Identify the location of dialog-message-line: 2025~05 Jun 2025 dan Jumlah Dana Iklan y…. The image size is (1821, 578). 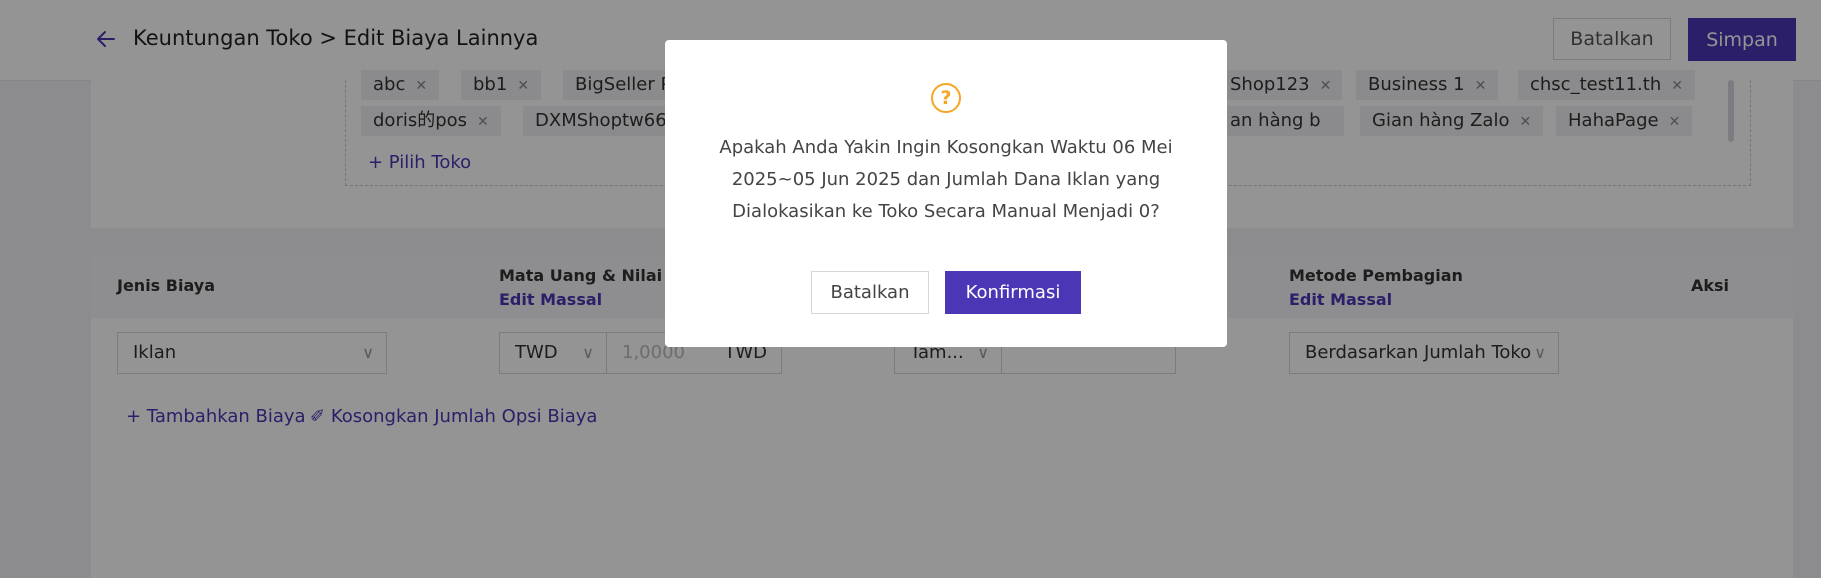
(946, 179).